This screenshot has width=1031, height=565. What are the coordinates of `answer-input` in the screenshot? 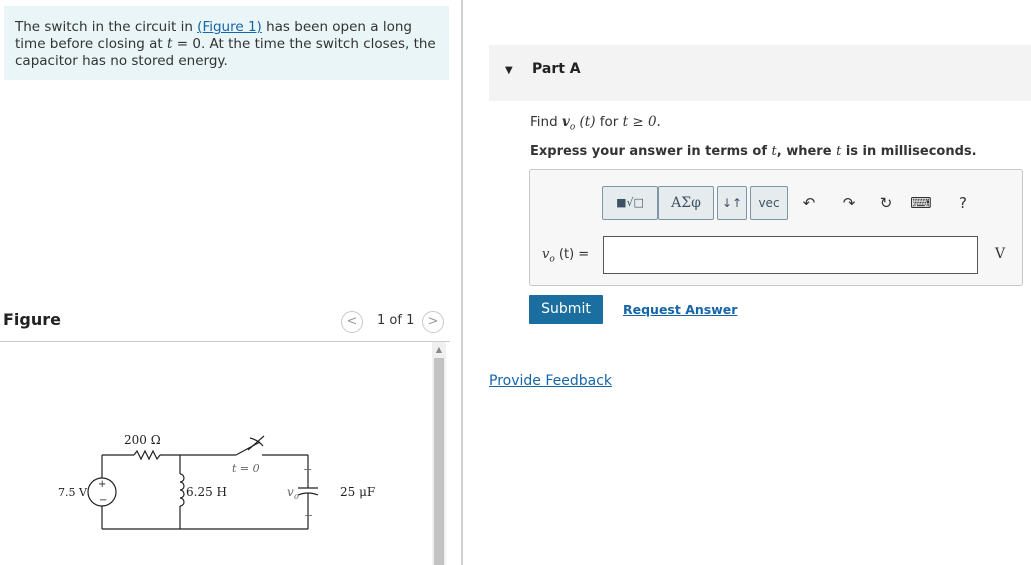 It's located at (790, 255).